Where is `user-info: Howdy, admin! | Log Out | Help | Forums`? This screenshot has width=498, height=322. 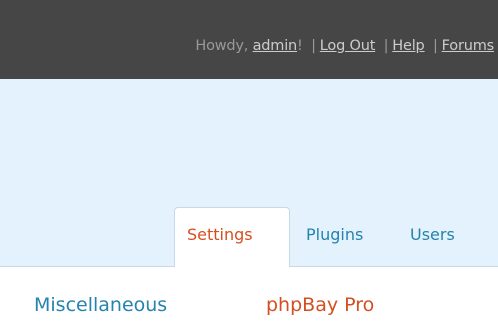
user-info: Howdy, admin! | Log Out | Help | Forums is located at coordinates (344, 46).